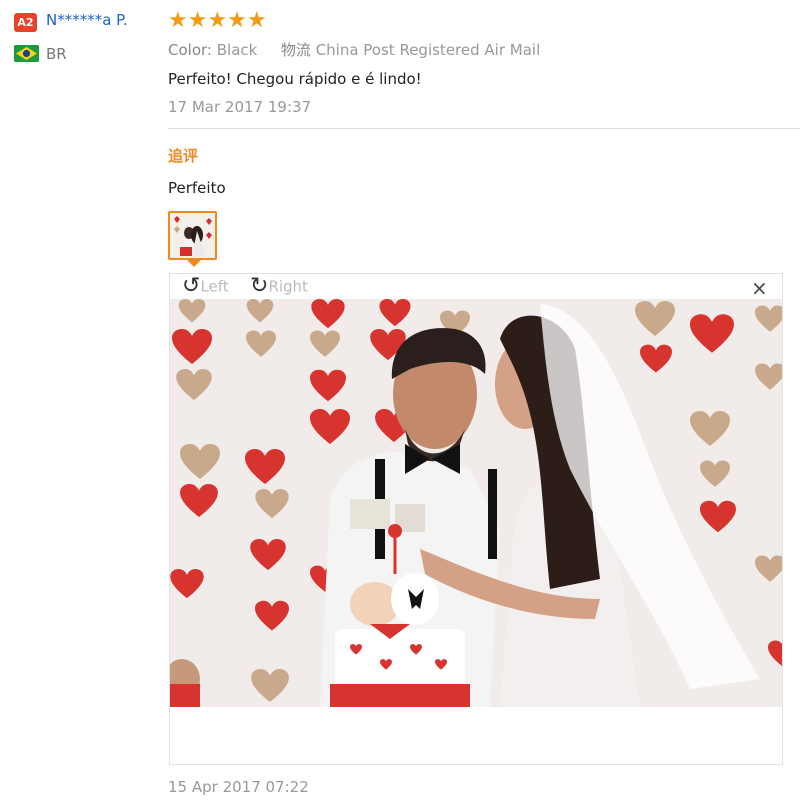 The image size is (800, 800). I want to click on shipping-value: China Post Registered Air Mail, so click(428, 50).